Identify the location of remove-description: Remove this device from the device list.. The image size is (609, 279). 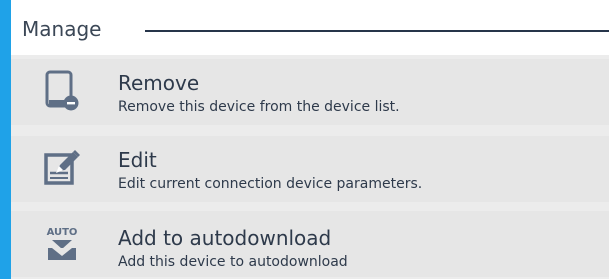
(259, 107).